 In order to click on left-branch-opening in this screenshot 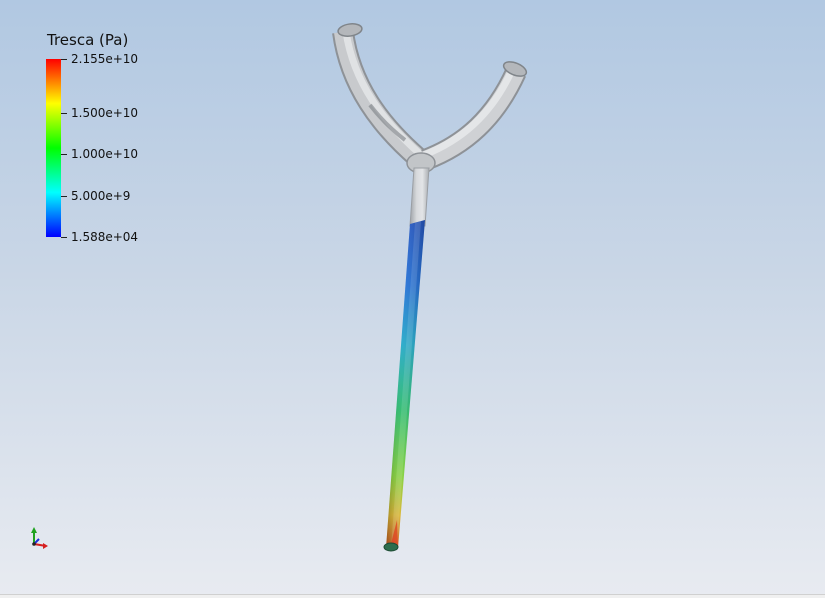, I will do `click(350, 30)`.